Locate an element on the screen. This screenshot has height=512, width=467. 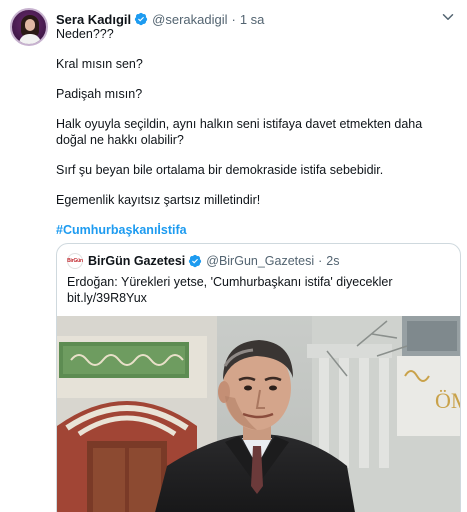
logo-text: BirGün is located at coordinates (75, 261).